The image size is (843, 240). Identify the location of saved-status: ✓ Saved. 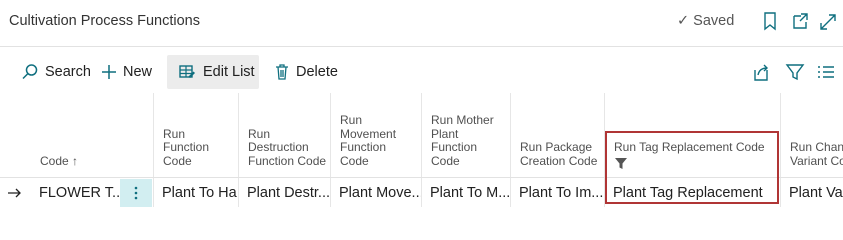
(706, 21).